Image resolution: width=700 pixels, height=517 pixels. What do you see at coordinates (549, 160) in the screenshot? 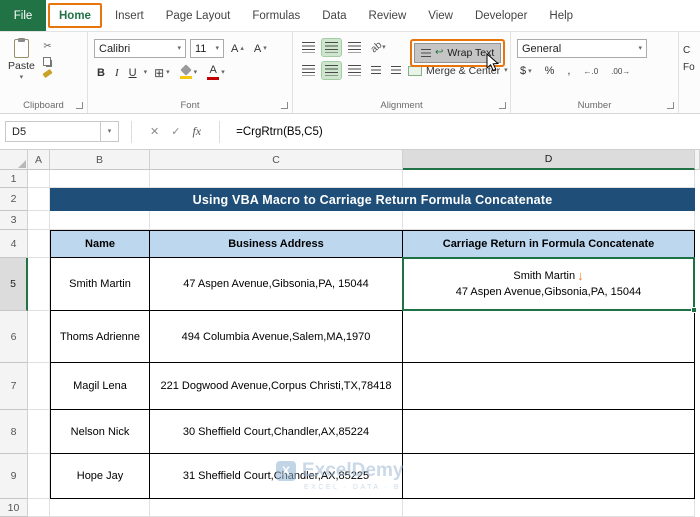
I see `col-header-D: D` at bounding box center [549, 160].